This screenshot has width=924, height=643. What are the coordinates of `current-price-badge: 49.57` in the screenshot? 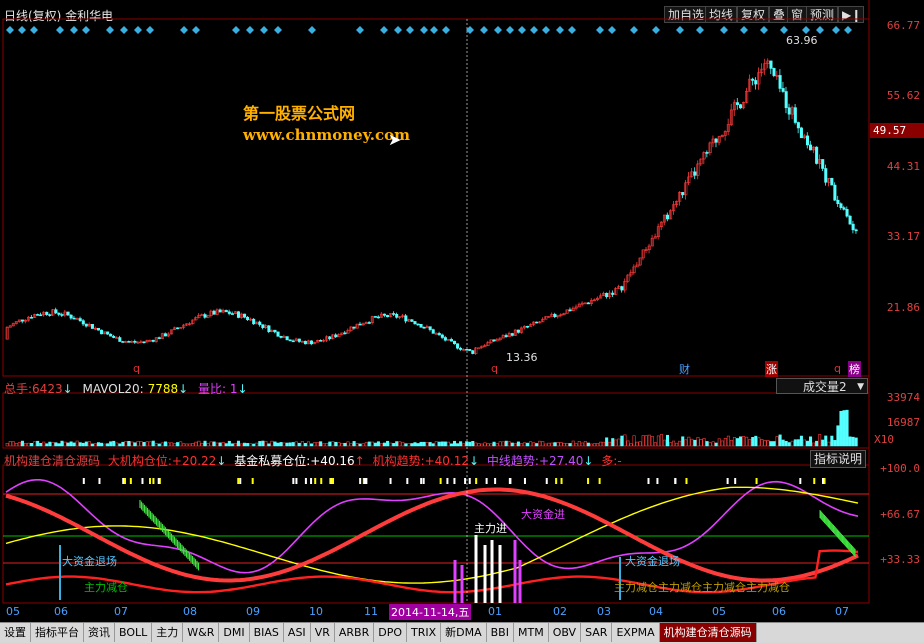 It's located at (897, 130).